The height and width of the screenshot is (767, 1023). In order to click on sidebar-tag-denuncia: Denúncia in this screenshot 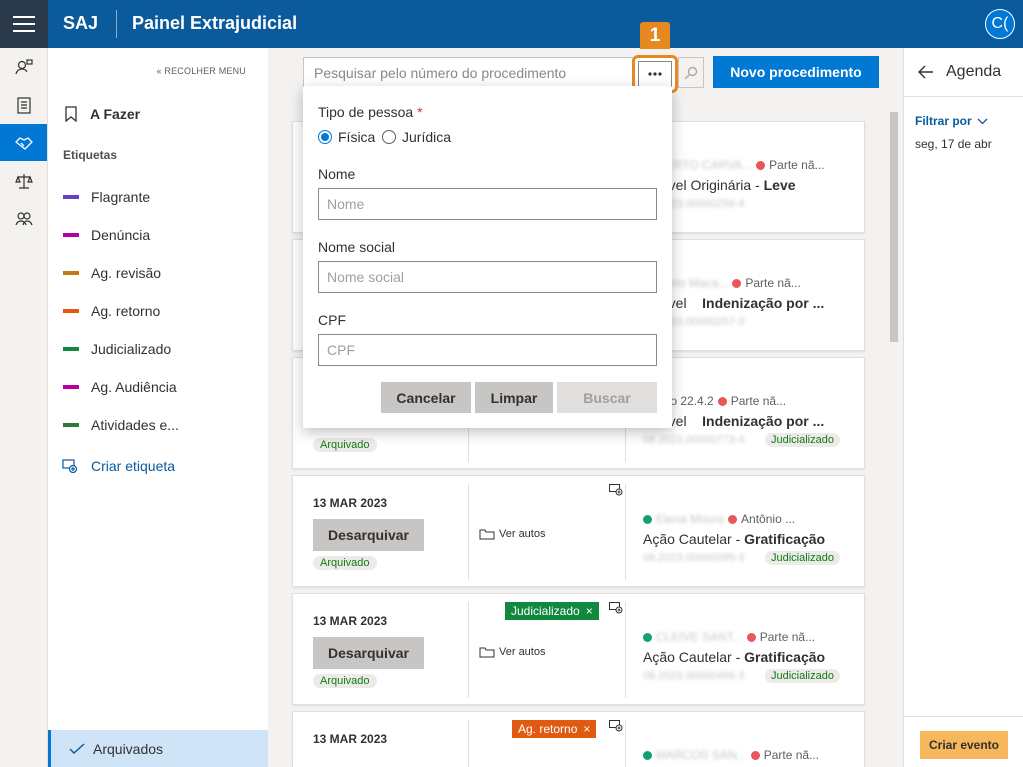, I will do `click(106, 235)`.